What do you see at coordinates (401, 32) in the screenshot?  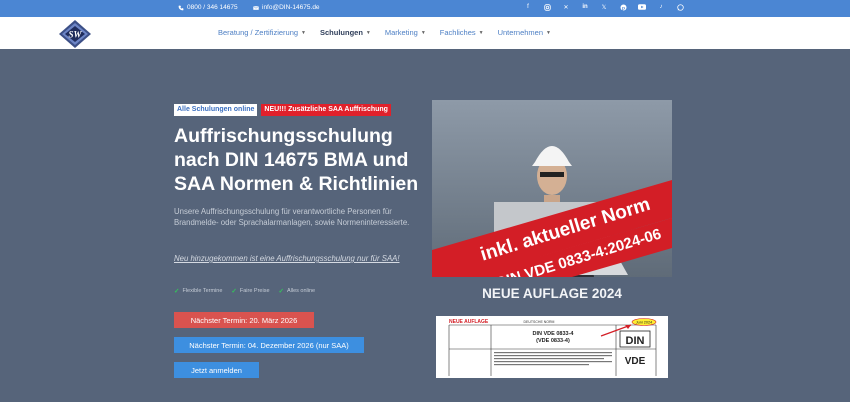 I see `nav-label: Marketing` at bounding box center [401, 32].